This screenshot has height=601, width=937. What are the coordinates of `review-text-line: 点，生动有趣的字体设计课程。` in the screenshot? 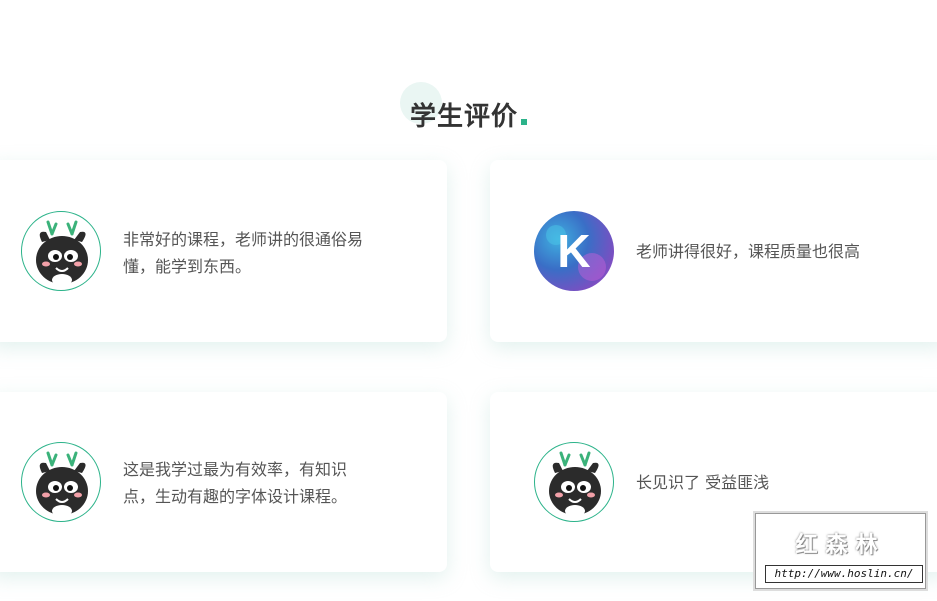 It's located at (235, 496).